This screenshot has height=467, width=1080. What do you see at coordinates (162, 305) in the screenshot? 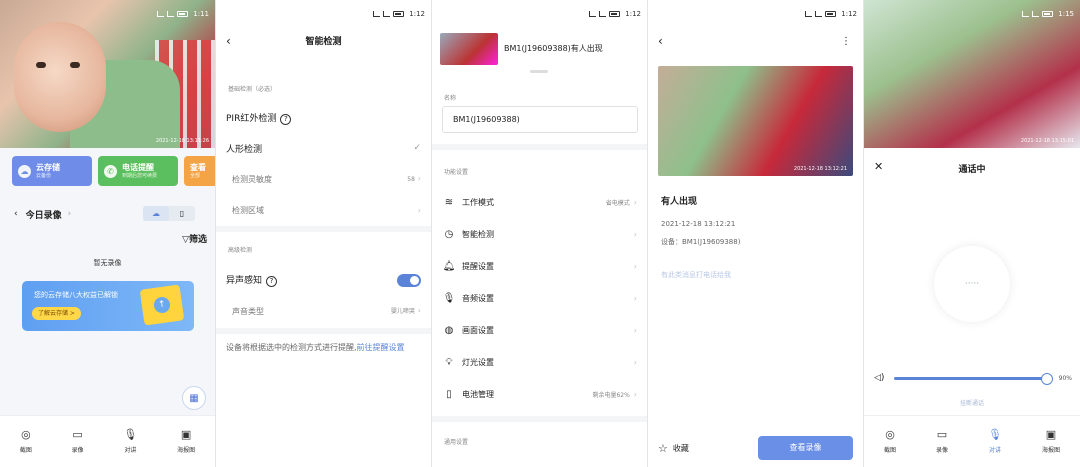
I see `cloud-folder-icon: ↑` at bounding box center [162, 305].